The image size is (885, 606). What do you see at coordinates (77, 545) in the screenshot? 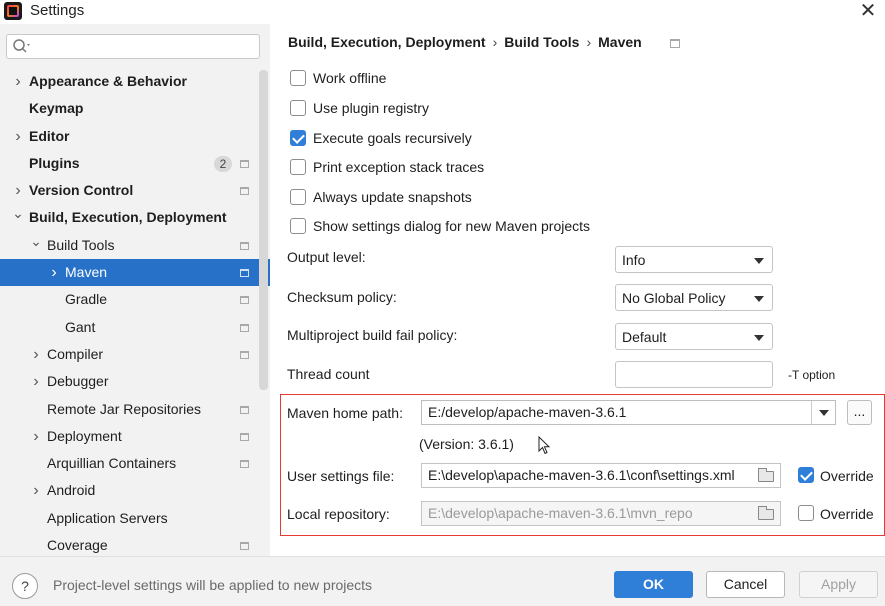
I see `sidebar-item-label: Coverage` at bounding box center [77, 545].